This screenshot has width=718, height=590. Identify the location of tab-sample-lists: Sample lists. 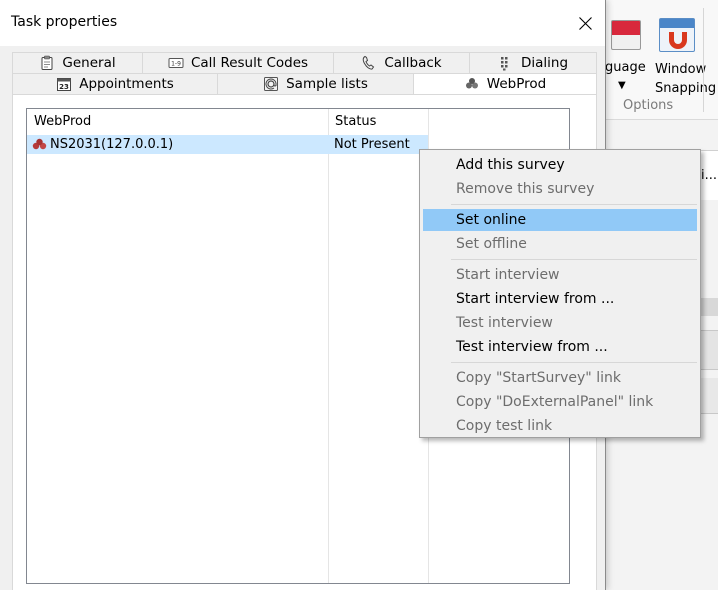
(316, 83).